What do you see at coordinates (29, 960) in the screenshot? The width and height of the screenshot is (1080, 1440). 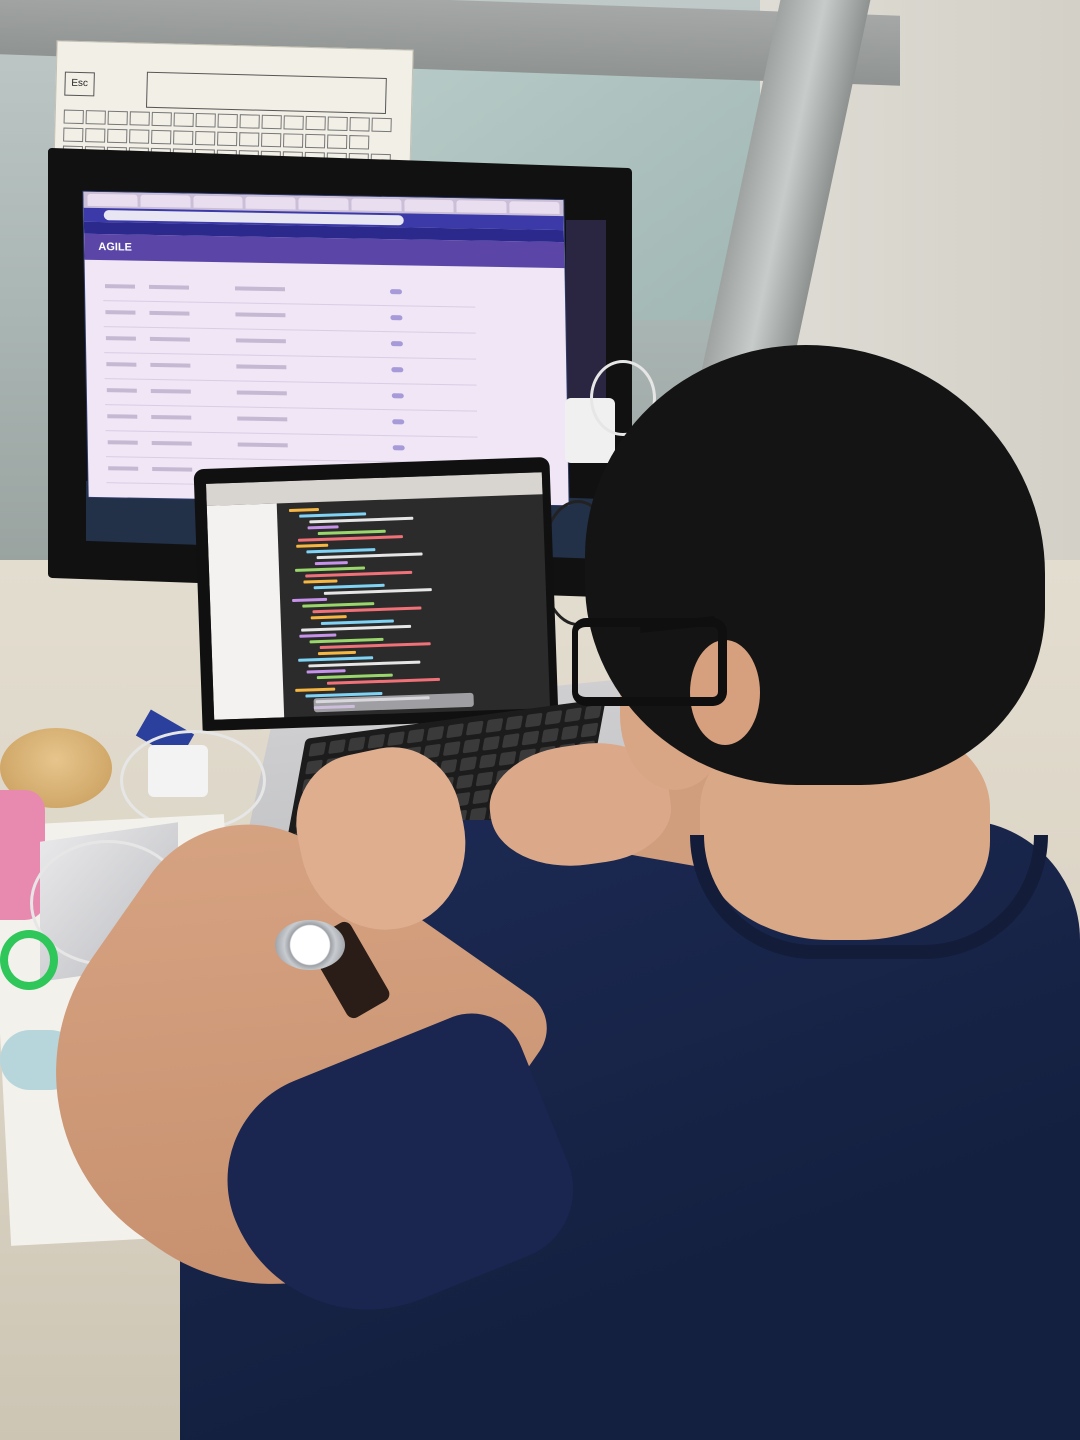 I see `green-ring` at bounding box center [29, 960].